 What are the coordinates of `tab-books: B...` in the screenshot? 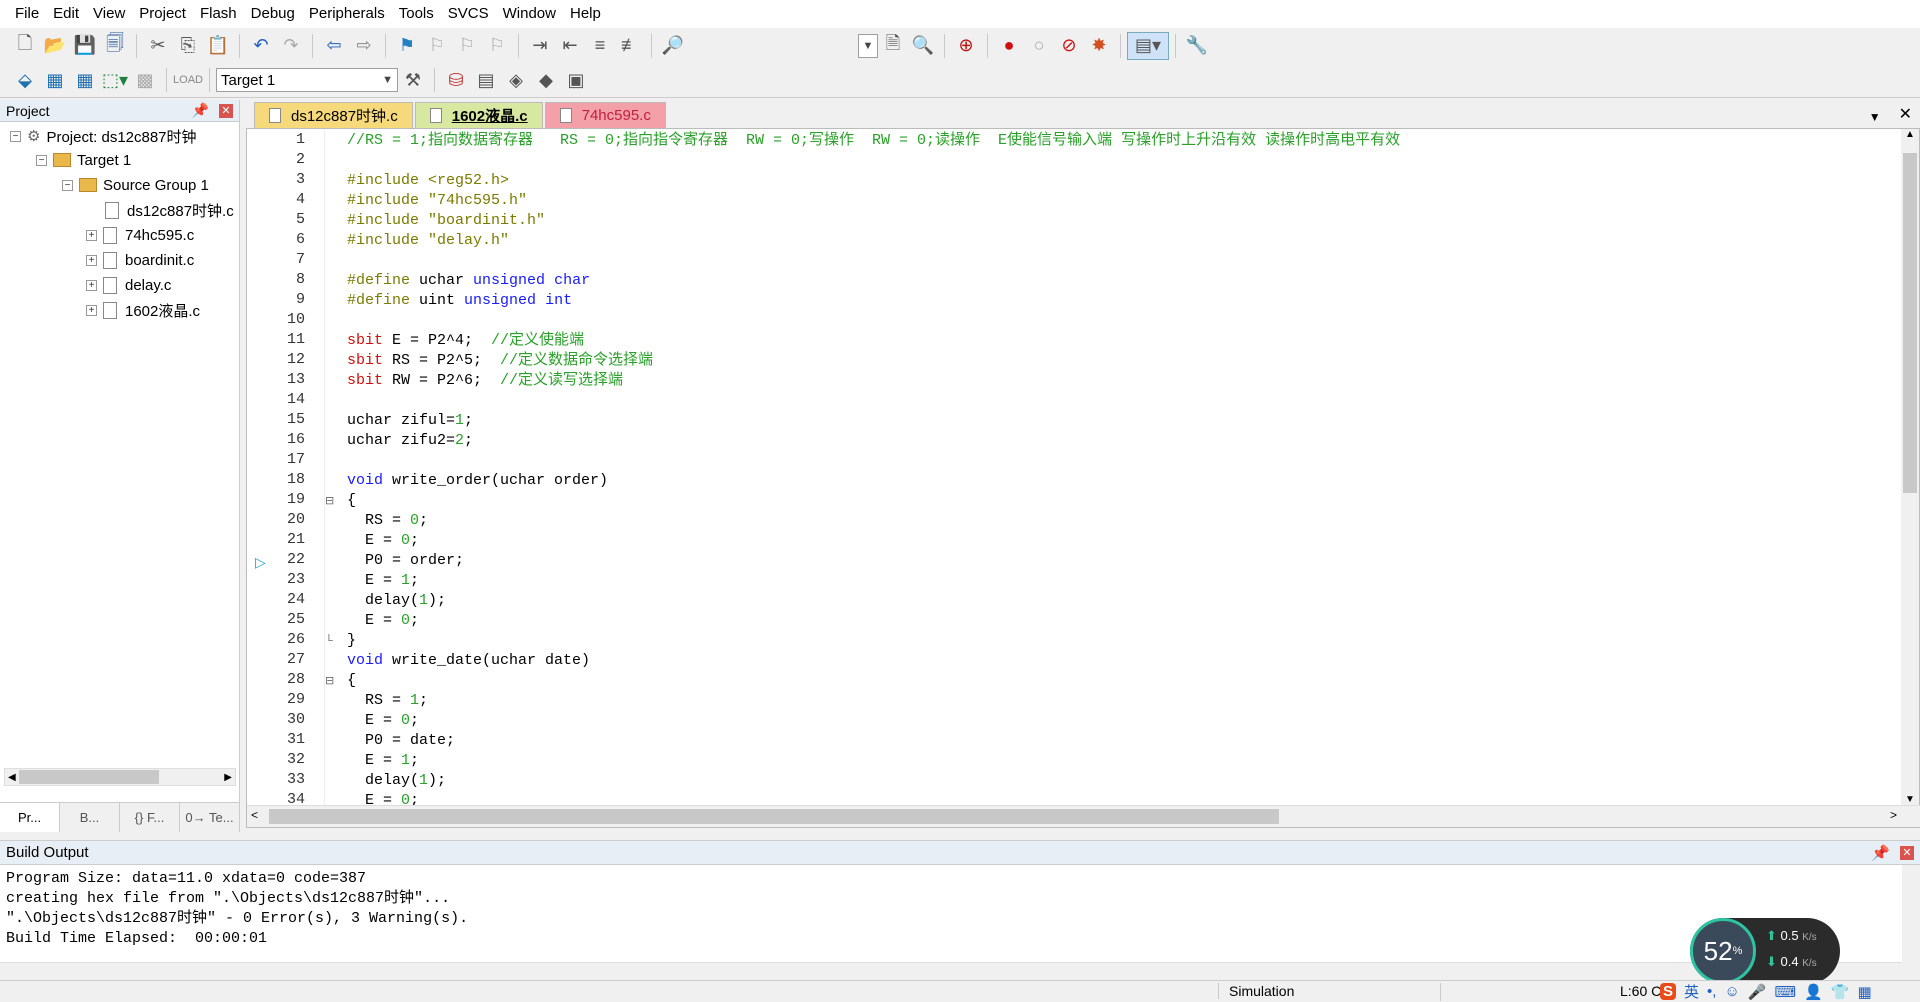 It's located at (90, 817).